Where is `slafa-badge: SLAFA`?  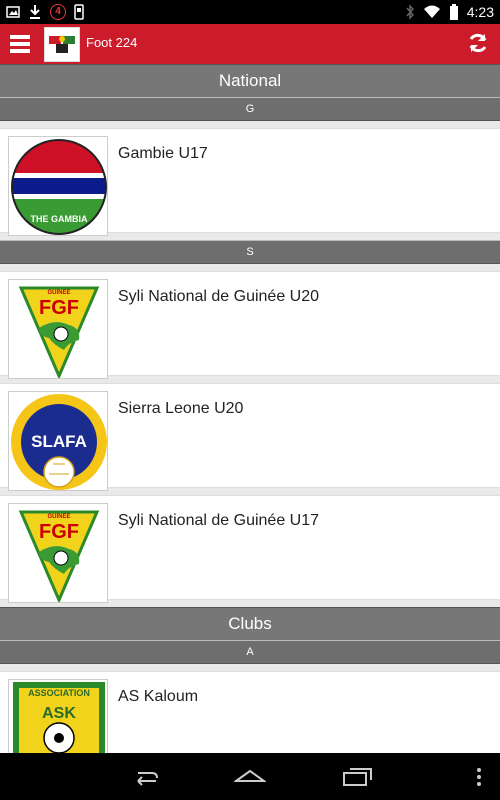
slafa-badge: SLAFA is located at coordinates (59, 442).